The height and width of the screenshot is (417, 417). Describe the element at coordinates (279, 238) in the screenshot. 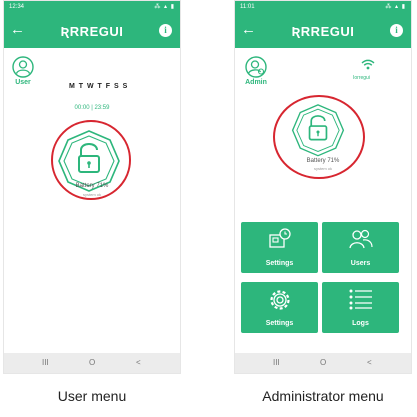

I see `device-settings-icon` at that location.